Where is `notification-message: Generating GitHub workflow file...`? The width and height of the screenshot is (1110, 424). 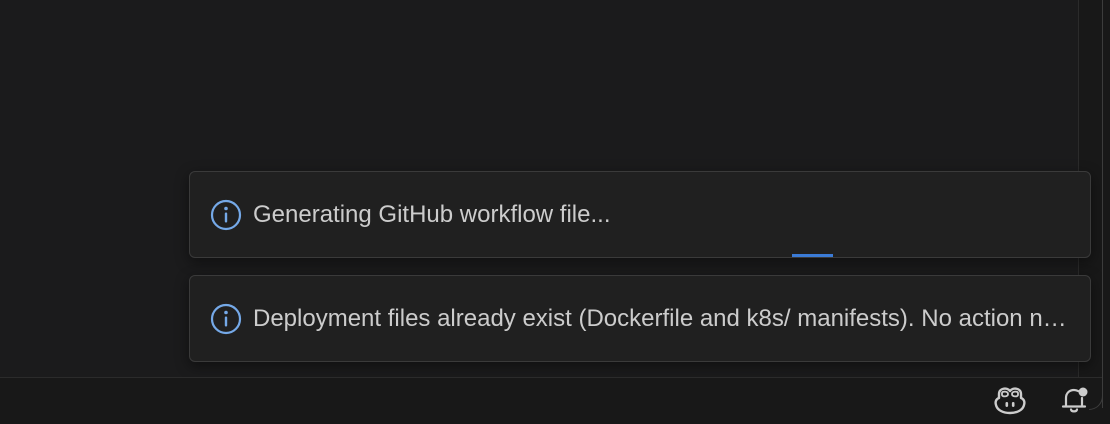 notification-message: Generating GitHub workflow file... is located at coordinates (432, 214).